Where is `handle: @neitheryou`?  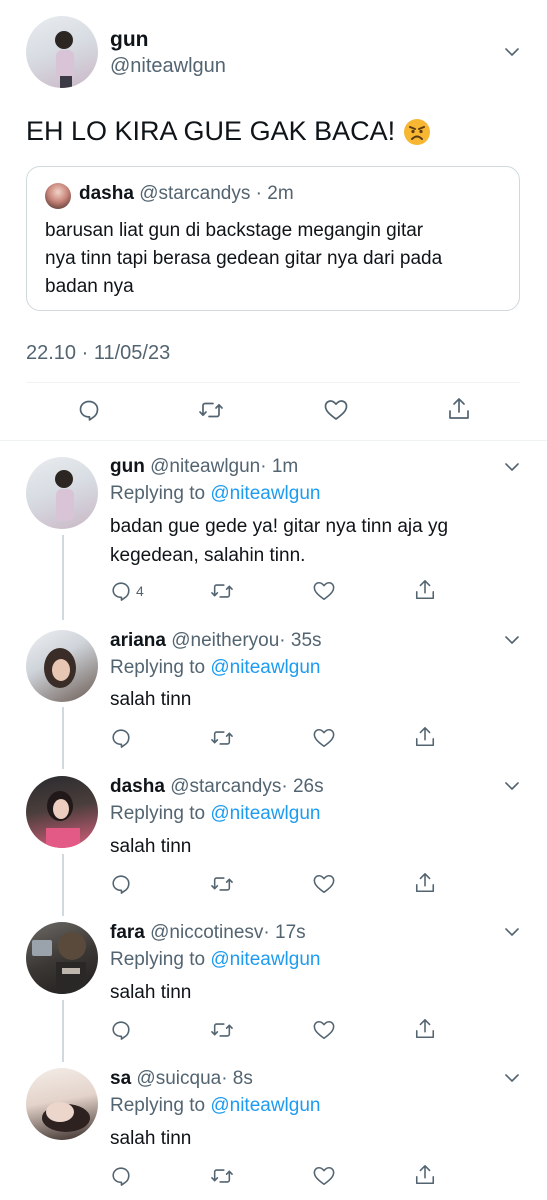
handle: @neitheryou is located at coordinates (225, 640).